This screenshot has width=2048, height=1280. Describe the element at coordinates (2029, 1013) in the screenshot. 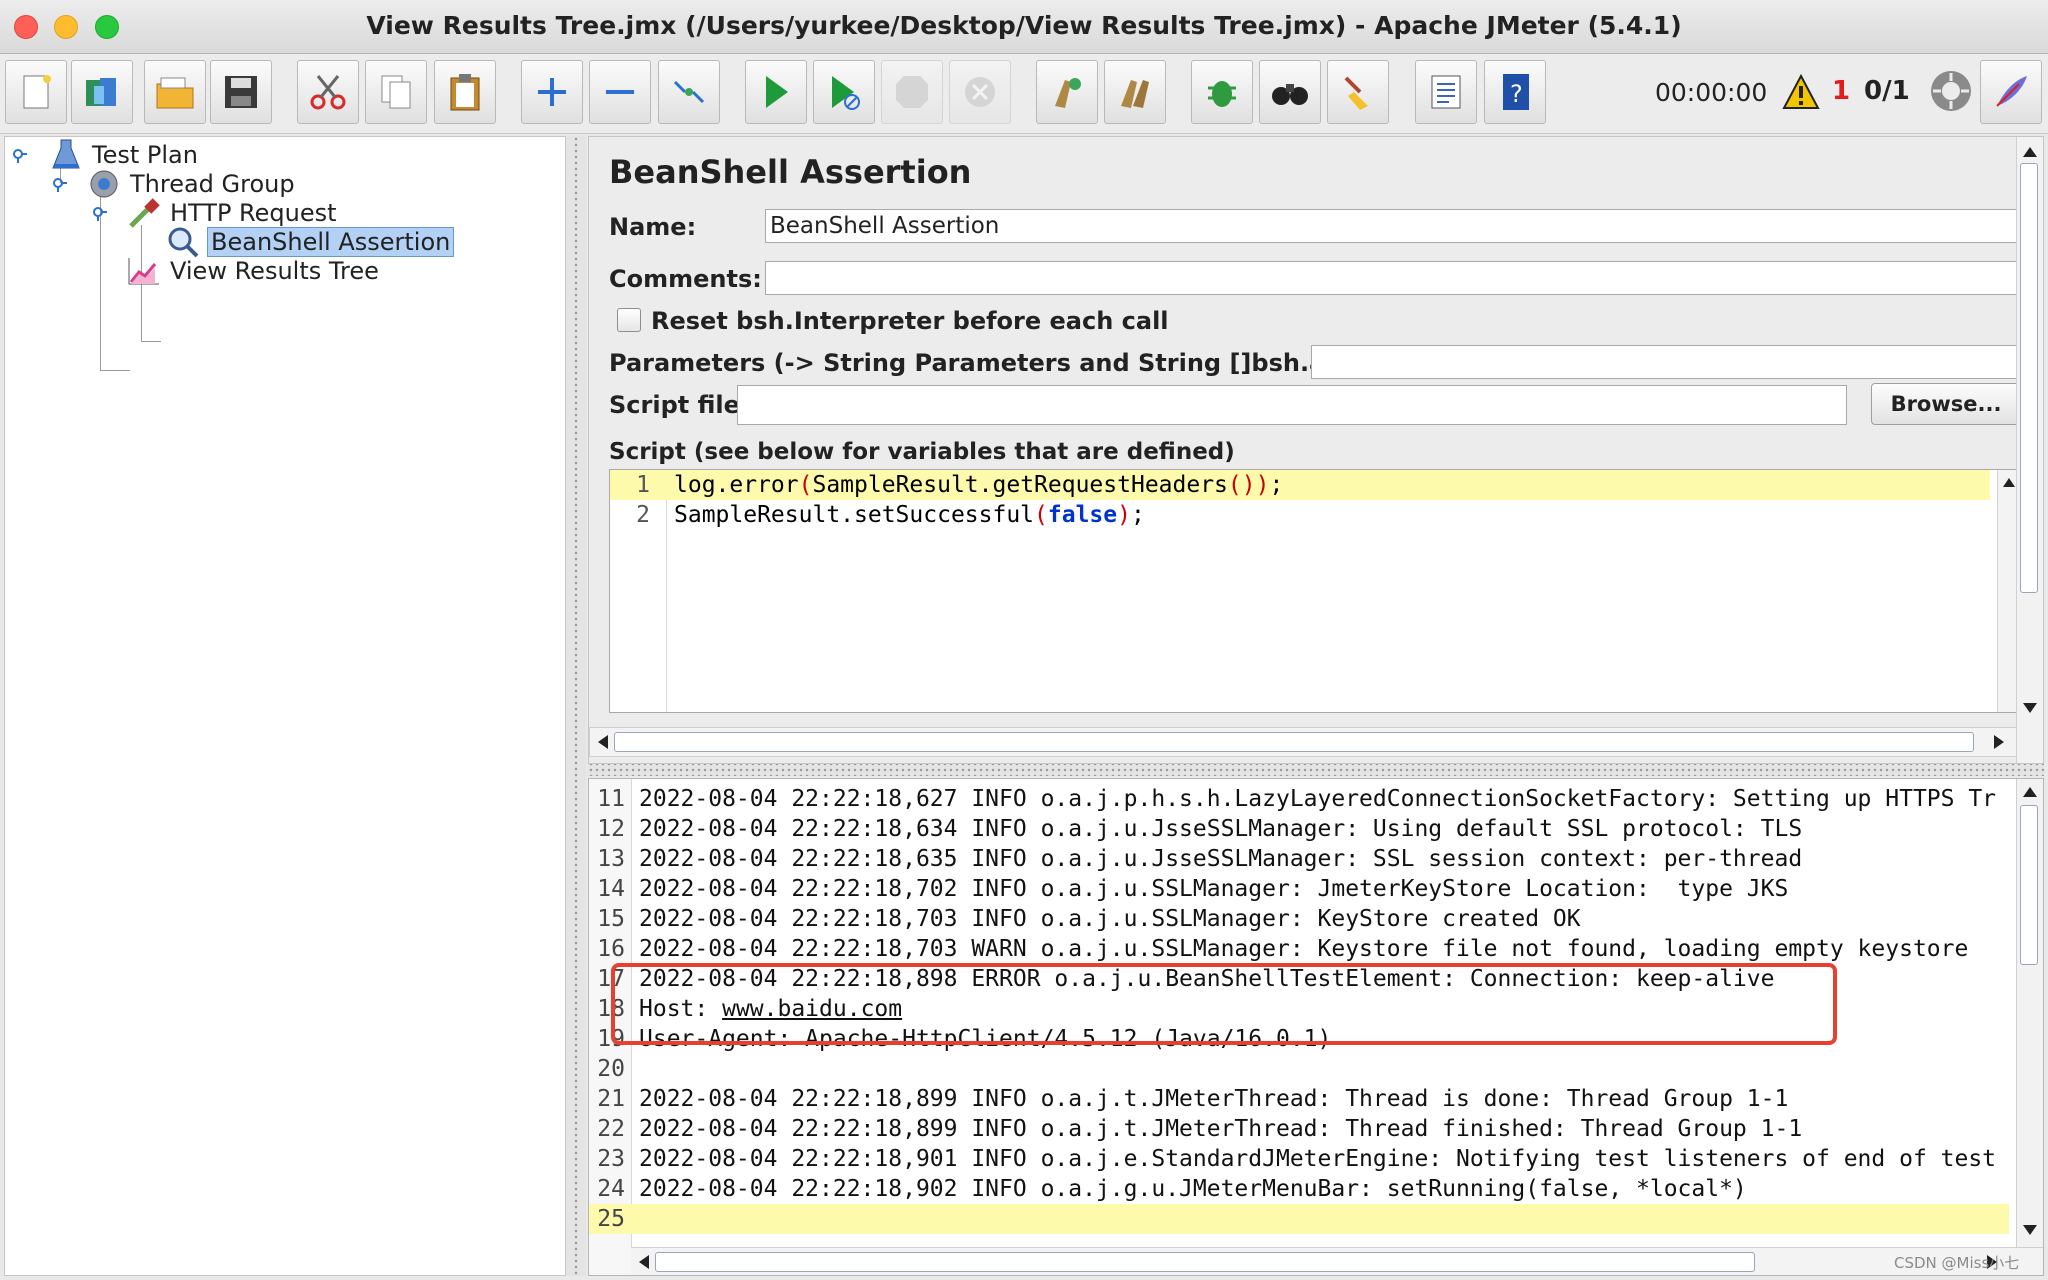

I see `log-vertical-scrollbar` at that location.